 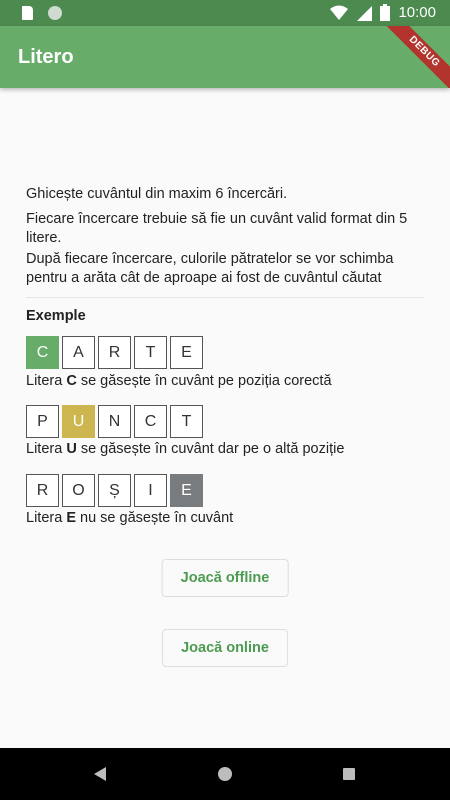 What do you see at coordinates (225, 297) in the screenshot?
I see `divider` at bounding box center [225, 297].